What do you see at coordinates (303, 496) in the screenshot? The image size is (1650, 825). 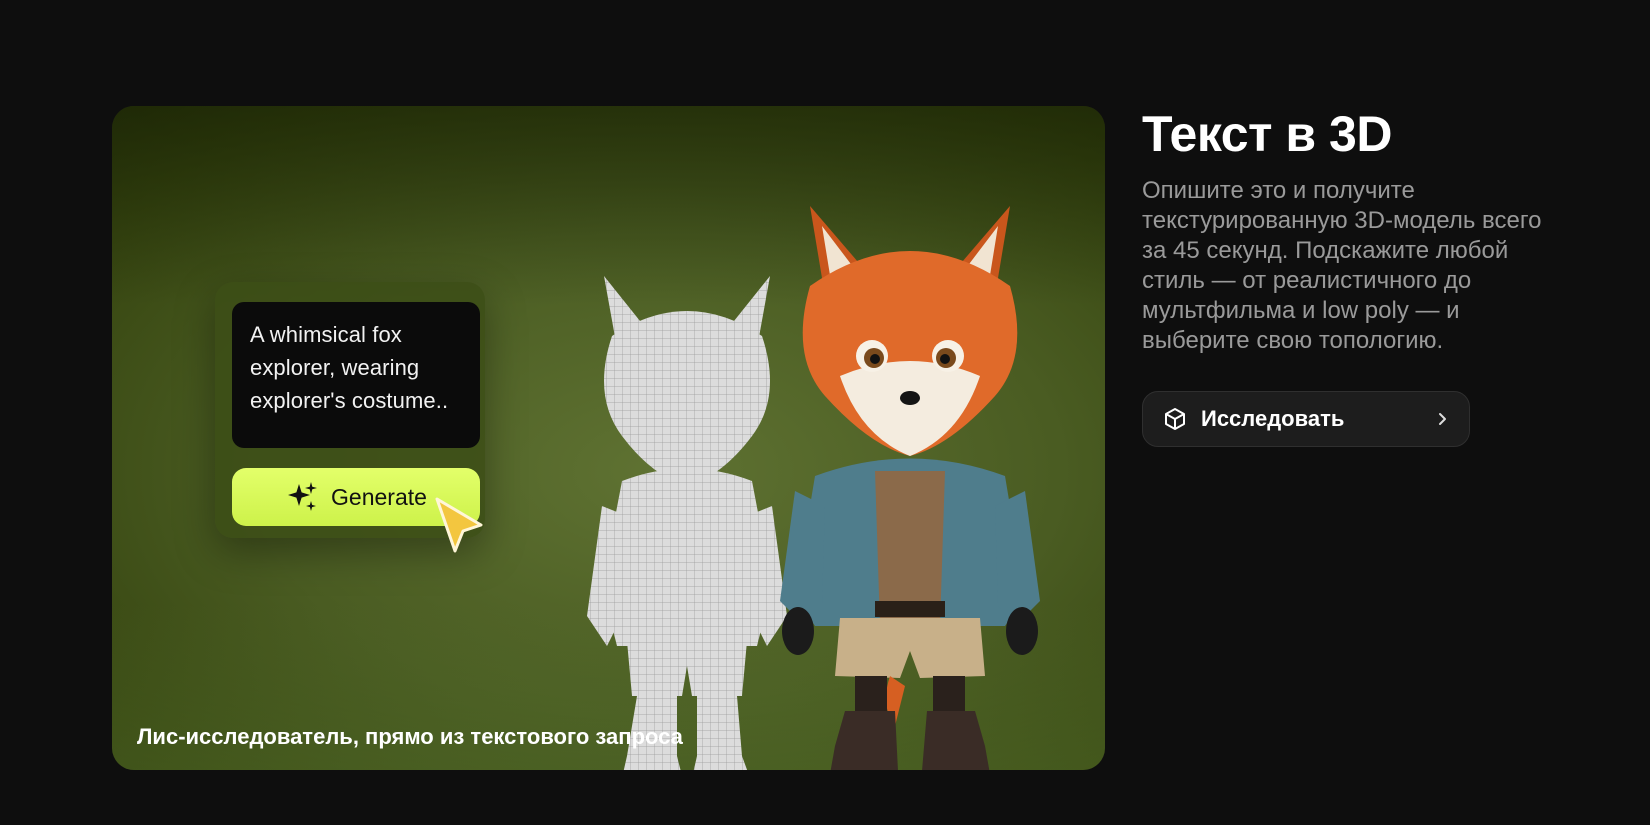 I see `sparkles-icon` at bounding box center [303, 496].